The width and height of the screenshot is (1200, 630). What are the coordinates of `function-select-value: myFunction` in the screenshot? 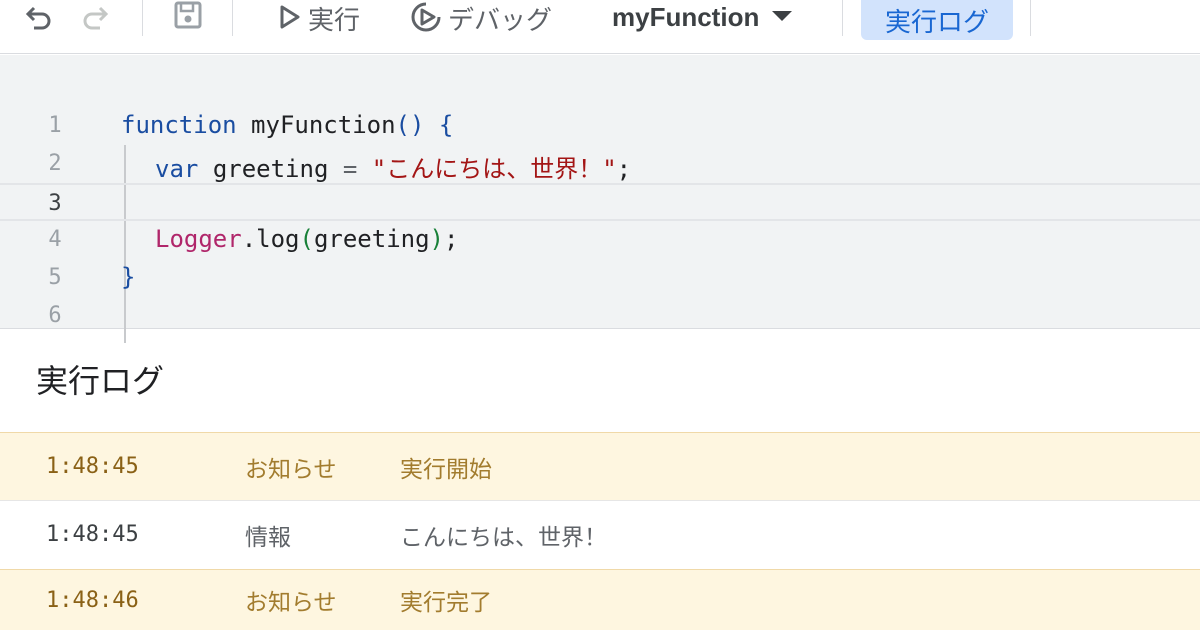 It's located at (686, 17).